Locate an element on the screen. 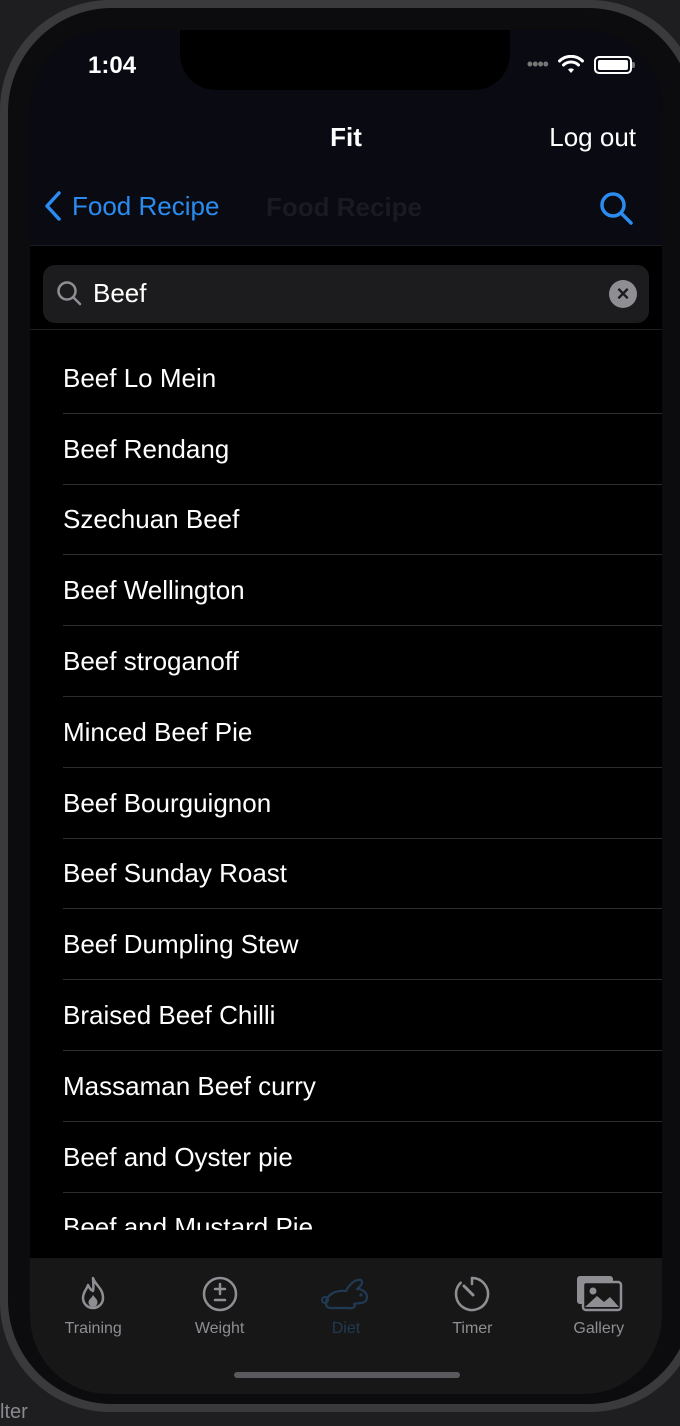 The width and height of the screenshot is (680, 1426). tab-gallery-label: Gallery is located at coordinates (599, 1328).